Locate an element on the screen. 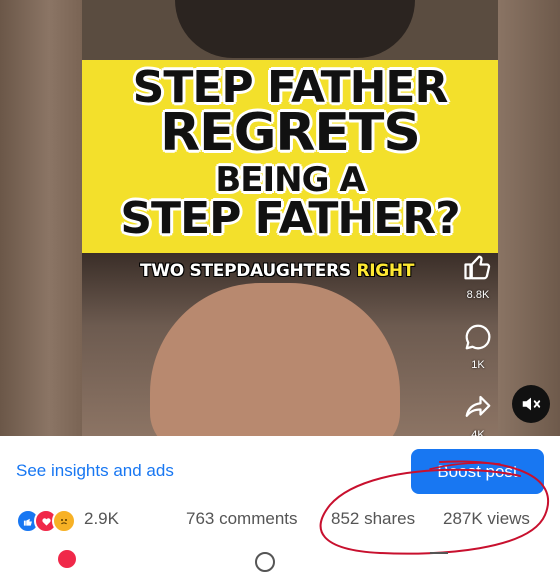  love-button-icon is located at coordinates (67, 559).